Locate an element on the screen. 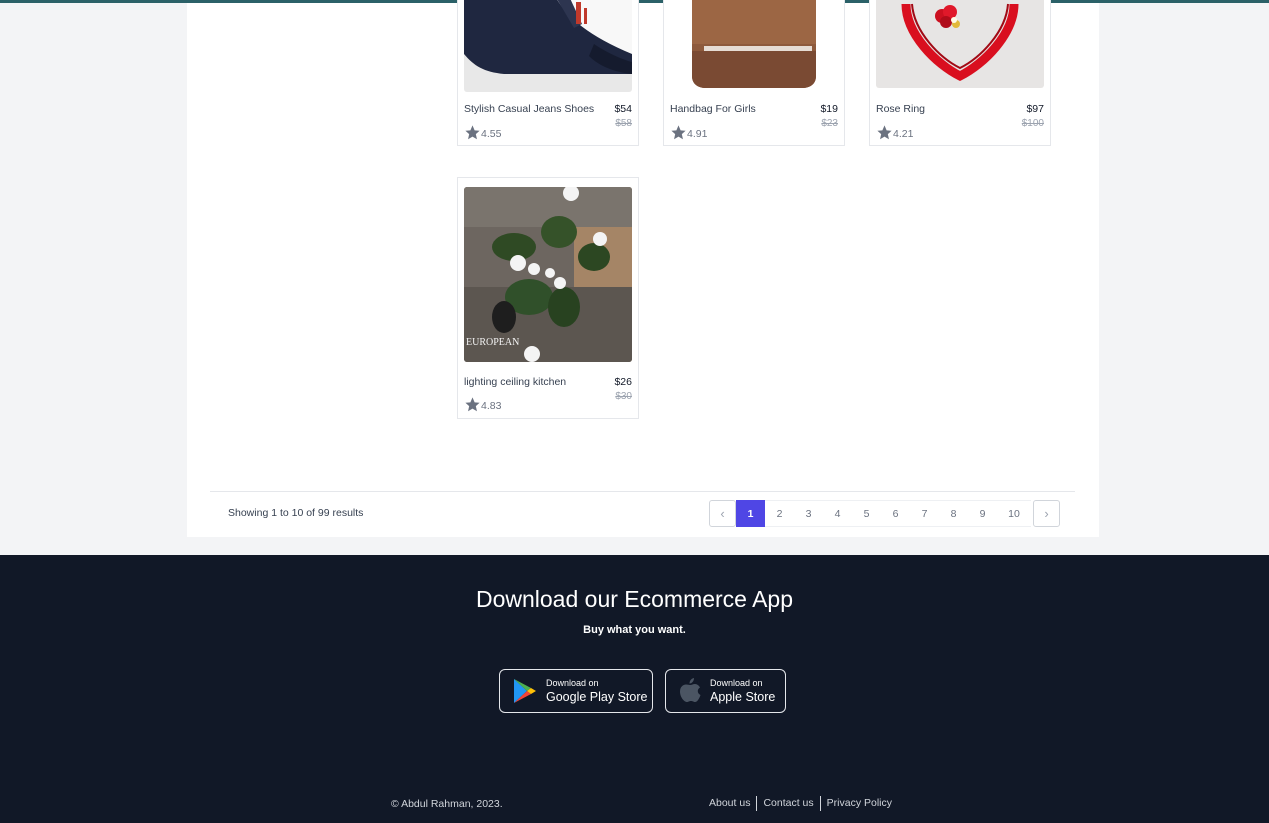 The height and width of the screenshot is (823, 1269). page-10: 10 is located at coordinates (1014, 513).